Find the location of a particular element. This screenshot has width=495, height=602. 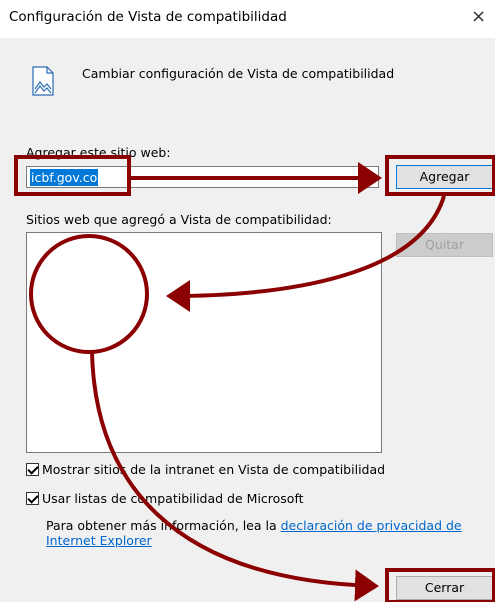

add-site-label: Agregar este sitio web: is located at coordinates (98, 152).